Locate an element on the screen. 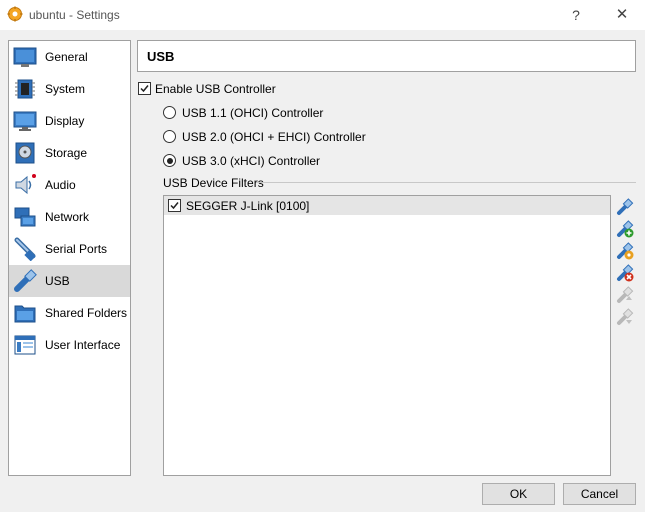 The width and height of the screenshot is (645, 512). radio-usb-1-1-label: USB 1.1 (OHCI) Controller is located at coordinates (252, 113).